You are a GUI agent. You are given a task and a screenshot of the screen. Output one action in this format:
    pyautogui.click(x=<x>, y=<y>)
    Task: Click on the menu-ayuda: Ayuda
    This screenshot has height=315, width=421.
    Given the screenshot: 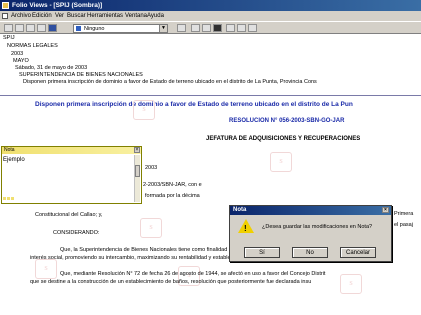 What is the action you would take?
    pyautogui.click(x=155, y=16)
    